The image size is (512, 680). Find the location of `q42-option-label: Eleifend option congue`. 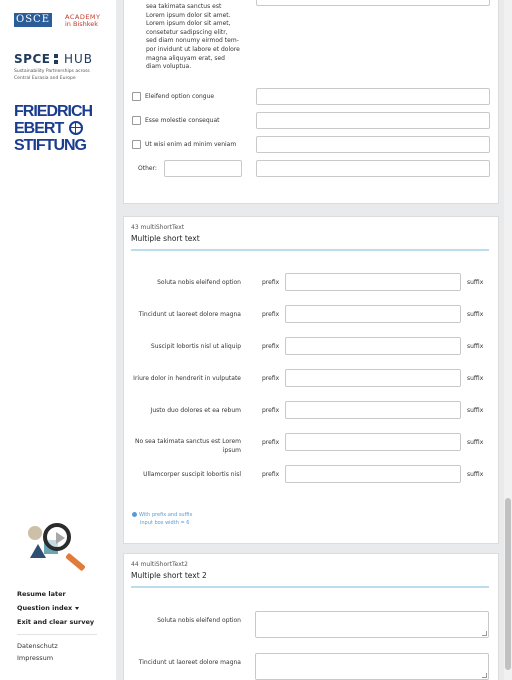

q42-option-label: Eleifend option congue is located at coordinates (180, 96).